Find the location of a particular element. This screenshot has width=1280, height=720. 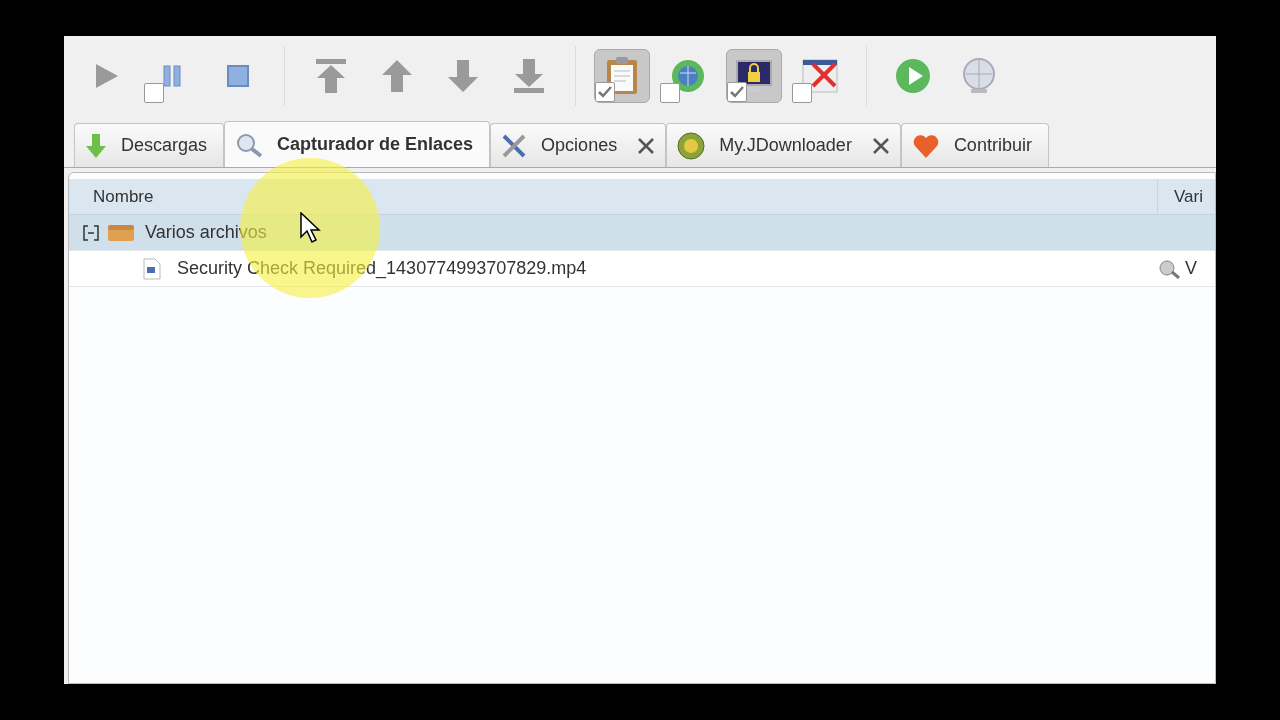

tab: My.JDownloader is located at coordinates (783, 145).